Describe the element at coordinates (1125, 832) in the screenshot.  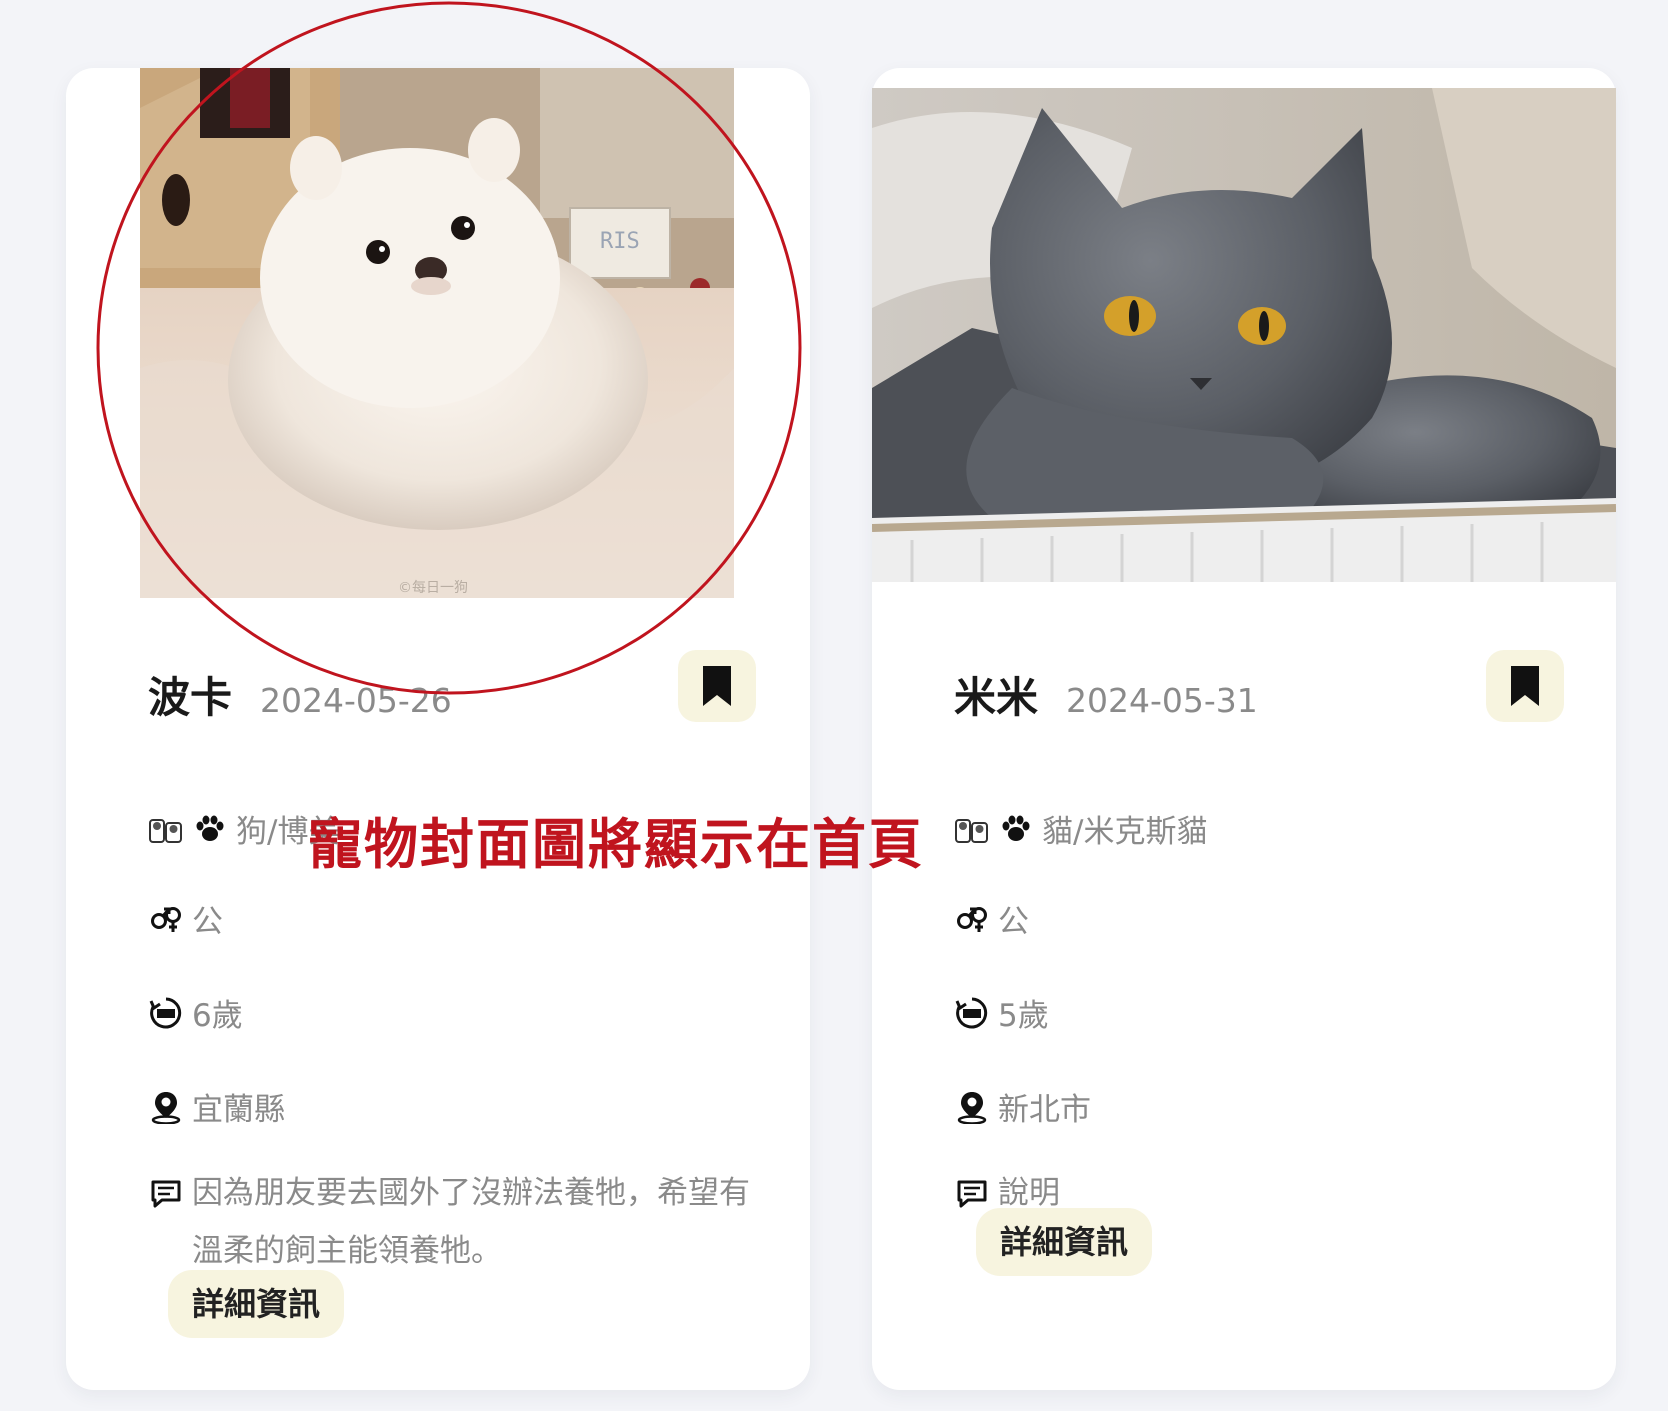
I see `species-text: 貓/米克斯貓` at that location.